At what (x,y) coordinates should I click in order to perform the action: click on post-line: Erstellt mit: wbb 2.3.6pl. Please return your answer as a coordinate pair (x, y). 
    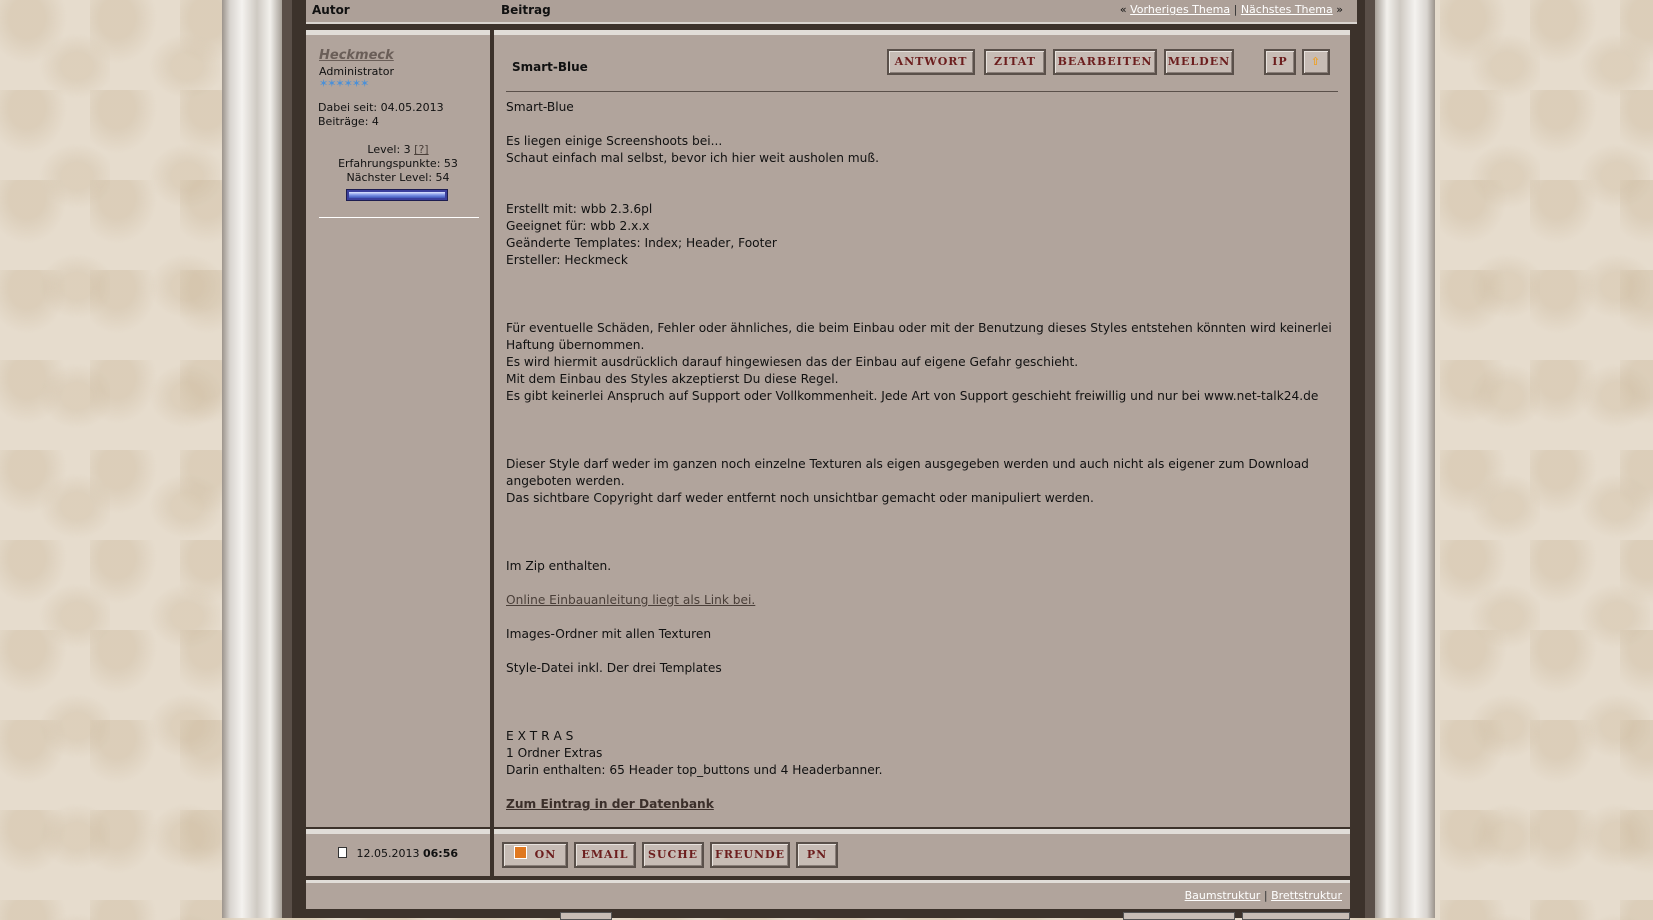
    Looking at the image, I should click on (579, 209).